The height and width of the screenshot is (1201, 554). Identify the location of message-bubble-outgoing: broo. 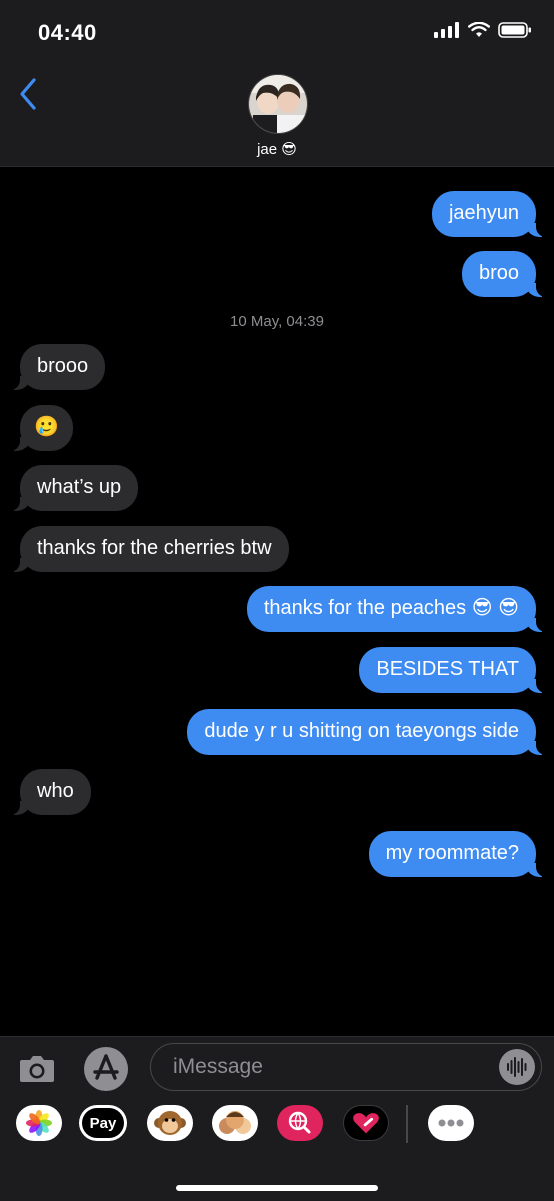
(505, 274).